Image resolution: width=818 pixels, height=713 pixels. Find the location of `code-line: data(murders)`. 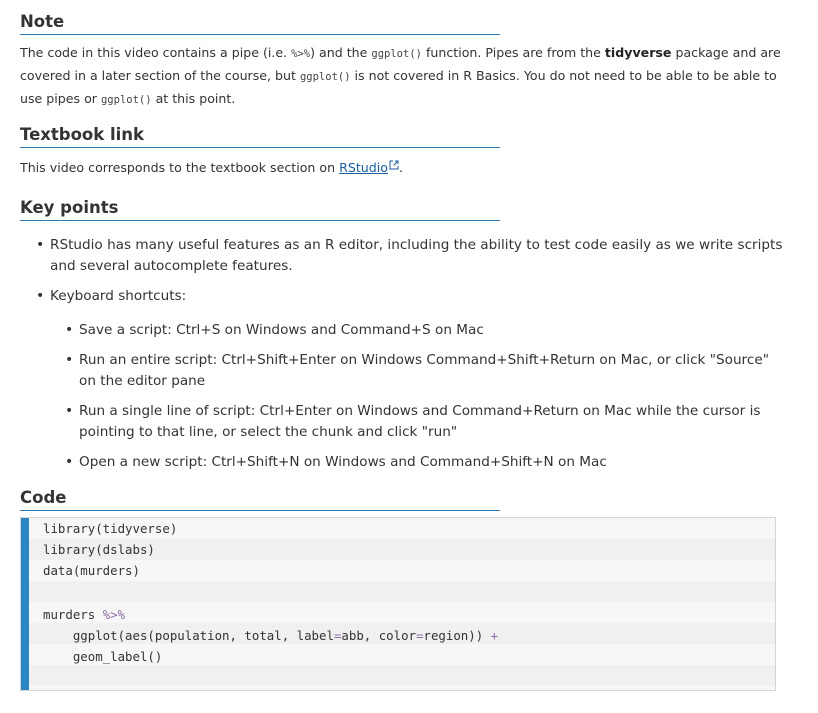

code-line: data(murders) is located at coordinates (91, 570).